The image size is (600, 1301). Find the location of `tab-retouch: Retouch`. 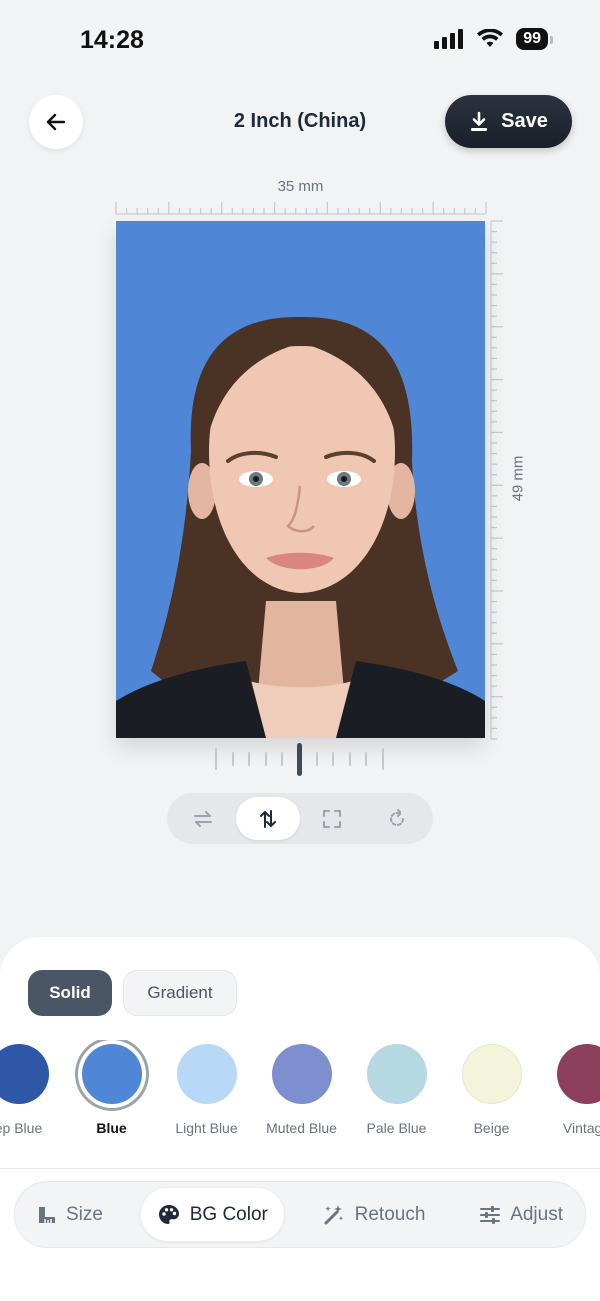

tab-retouch: Retouch is located at coordinates (374, 1214).